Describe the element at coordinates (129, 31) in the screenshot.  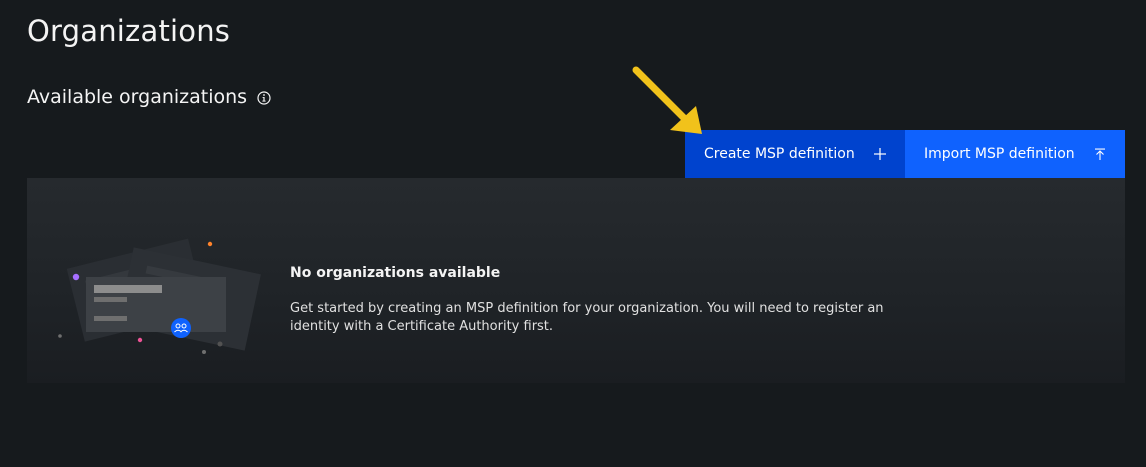
I see `page-title: Organizations` at that location.